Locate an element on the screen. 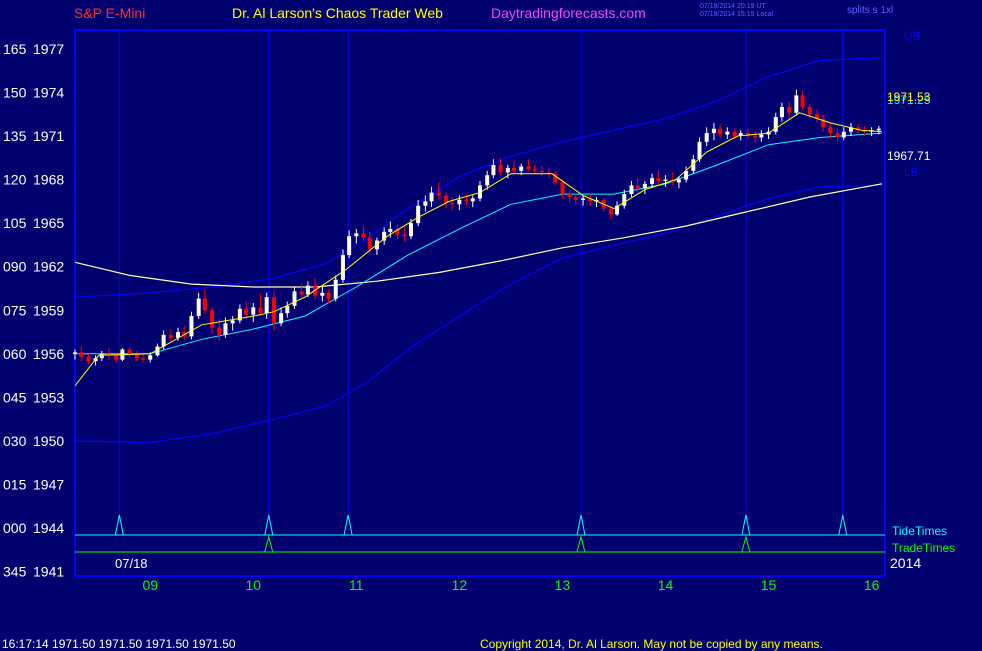  y-tick-angle: 000 is located at coordinates (15, 528).